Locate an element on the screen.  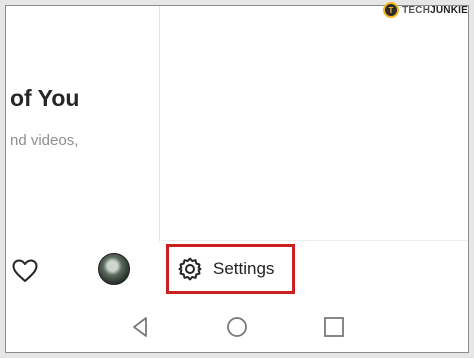
watermark-logo-icon: T is located at coordinates (391, 10).